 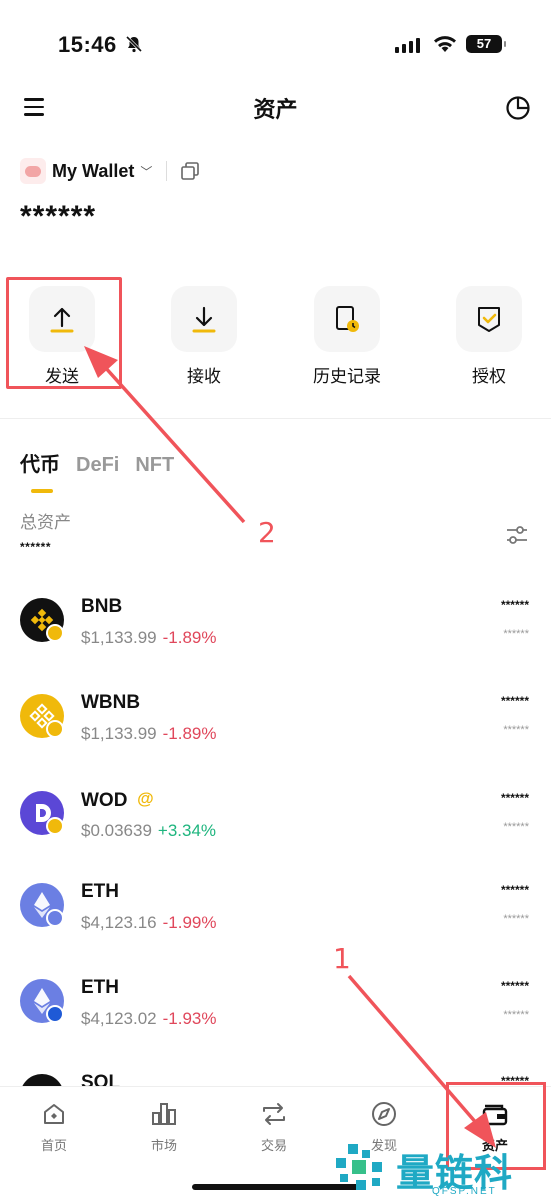 I want to click on history-label: 历史记录, so click(x=347, y=376).